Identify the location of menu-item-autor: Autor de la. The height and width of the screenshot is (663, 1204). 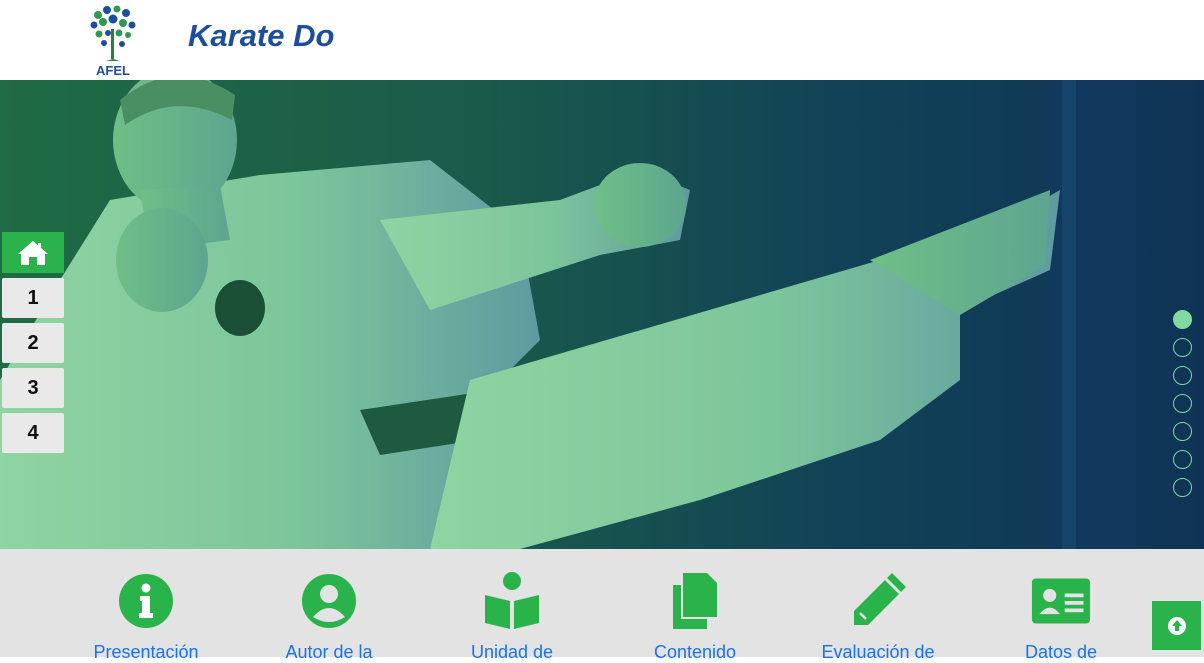
(329, 605).